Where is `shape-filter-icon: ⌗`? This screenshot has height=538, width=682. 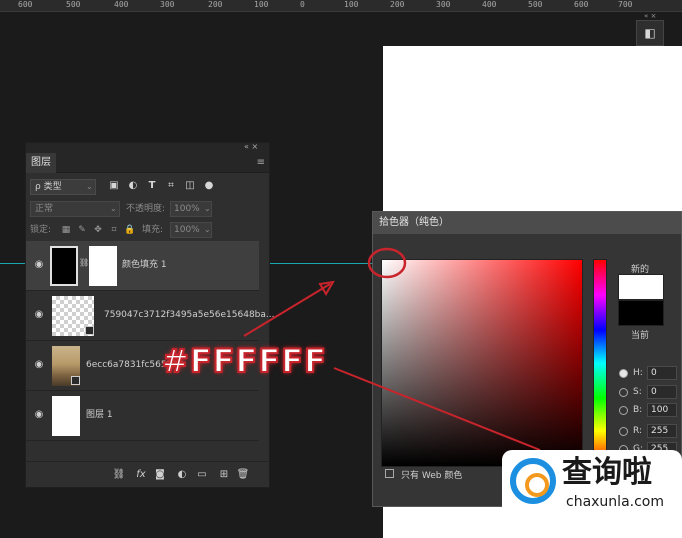 shape-filter-icon: ⌗ is located at coordinates (171, 186).